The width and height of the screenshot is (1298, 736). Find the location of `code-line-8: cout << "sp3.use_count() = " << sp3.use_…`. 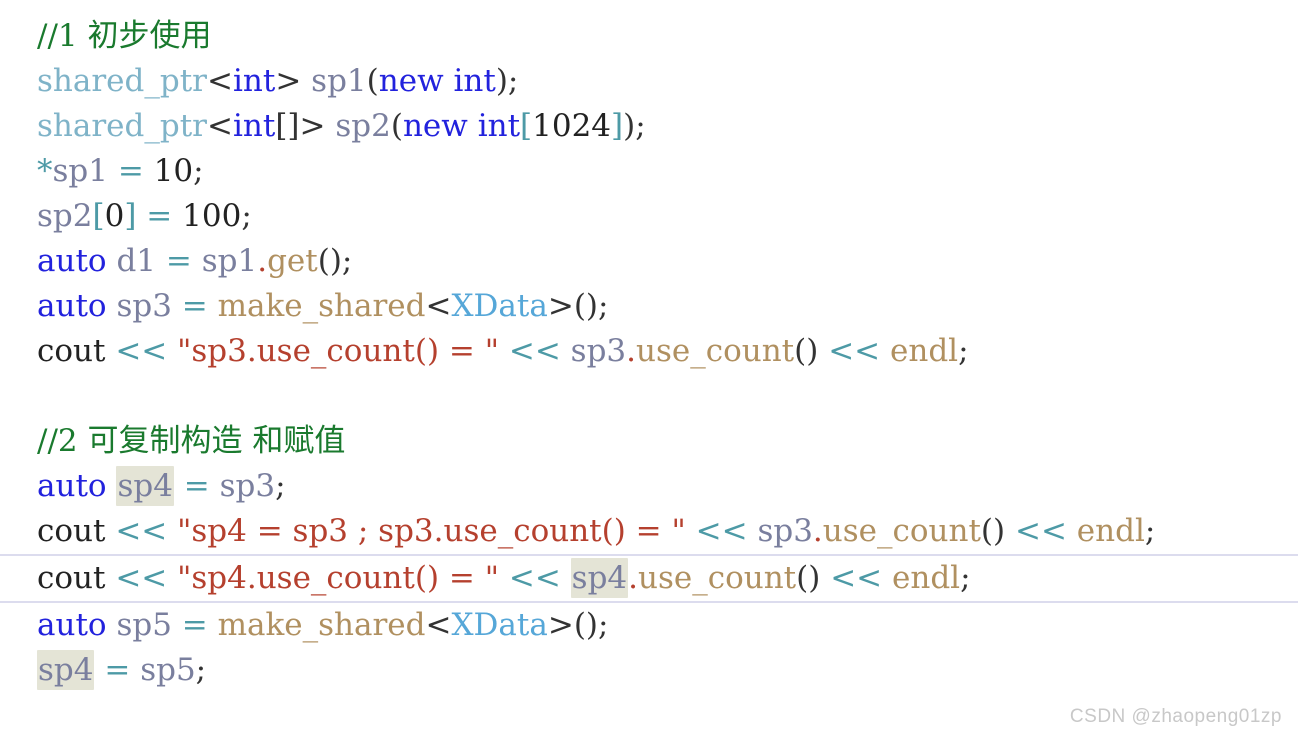

code-line-8: cout << "sp3.use_count() = " << sp3.use_… is located at coordinates (649, 351).